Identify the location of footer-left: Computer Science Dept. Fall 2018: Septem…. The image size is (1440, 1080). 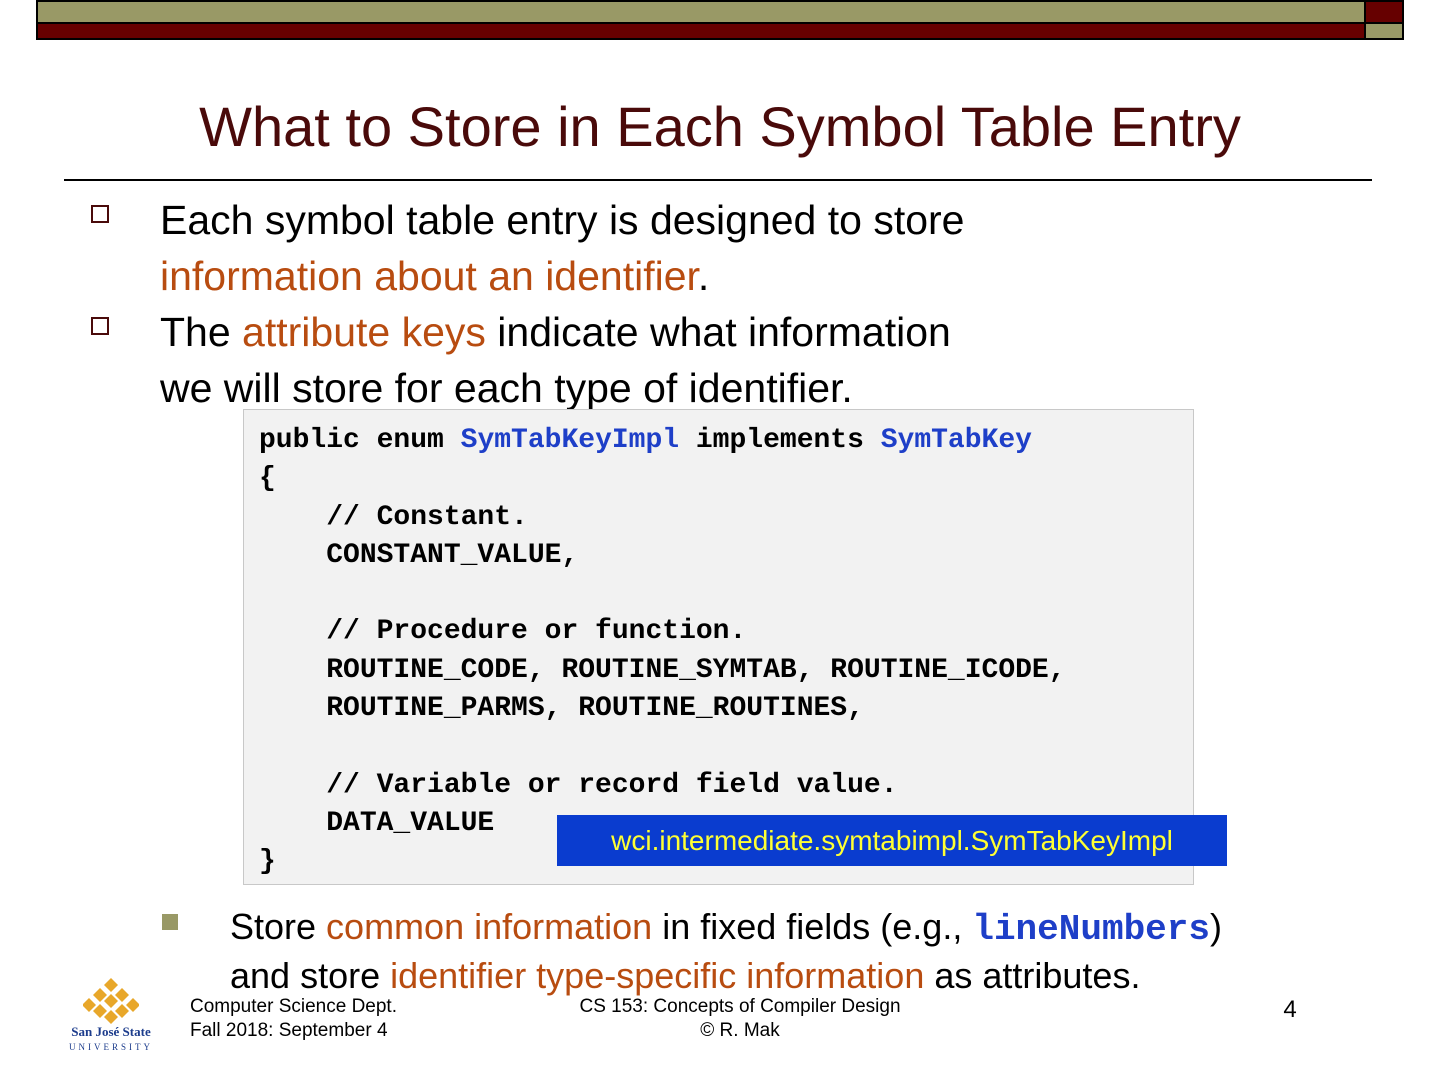
(340, 1019).